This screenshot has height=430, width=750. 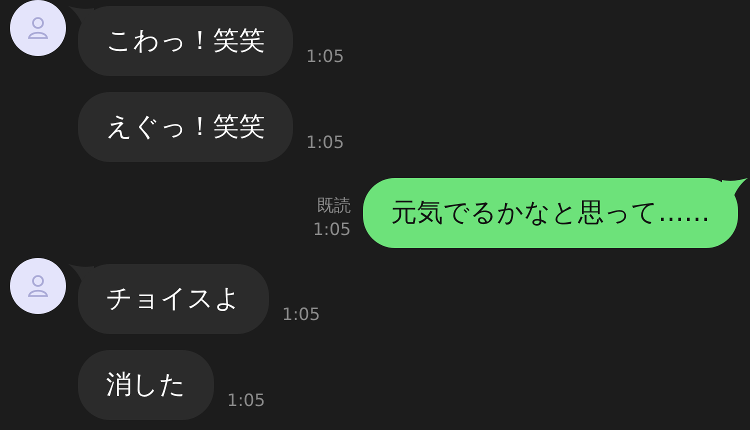 I want to click on message-bubble: チョイスよ, so click(x=173, y=299).